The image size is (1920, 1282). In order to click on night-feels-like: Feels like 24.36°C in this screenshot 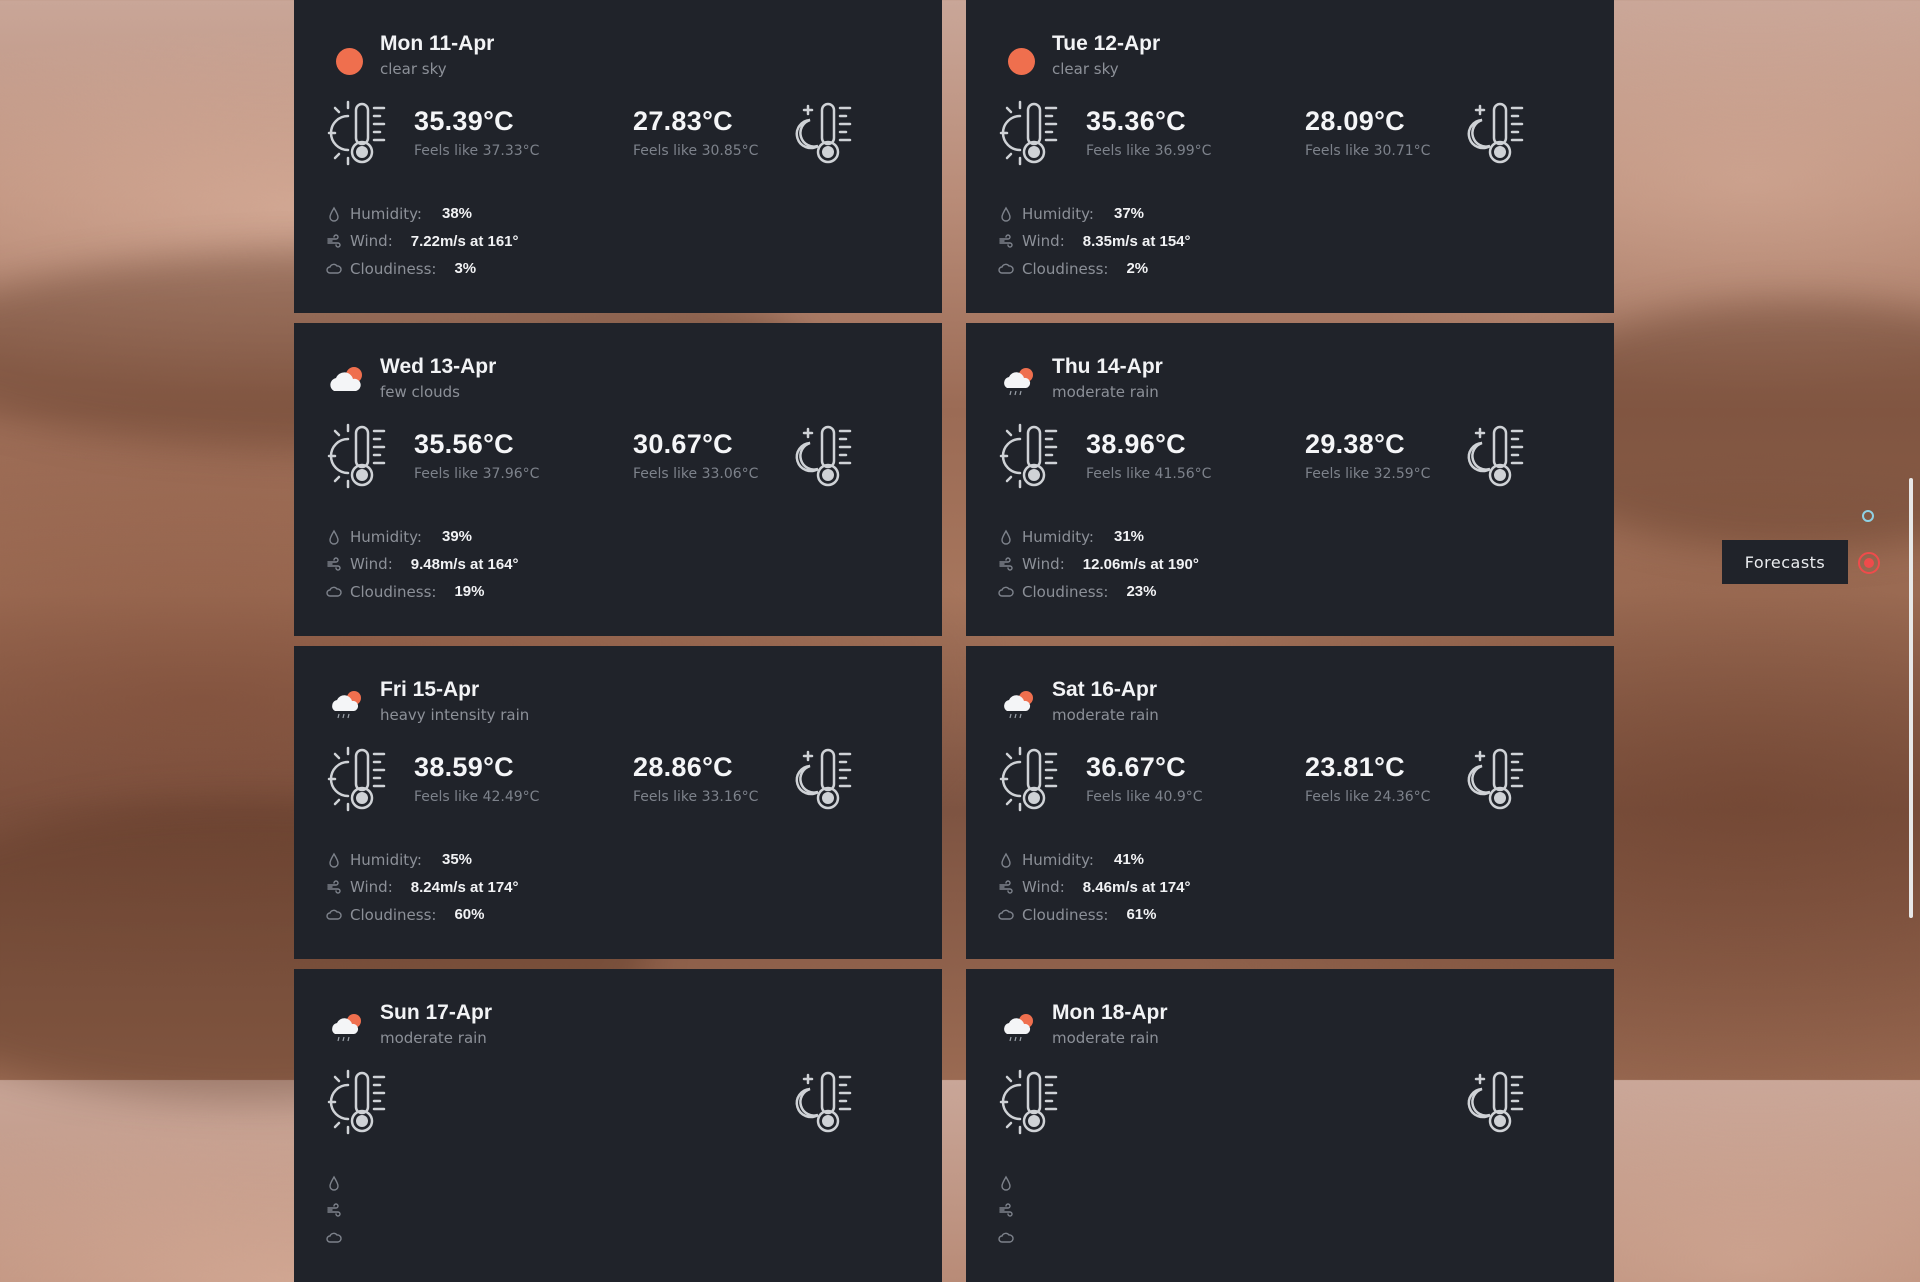, I will do `click(1368, 797)`.